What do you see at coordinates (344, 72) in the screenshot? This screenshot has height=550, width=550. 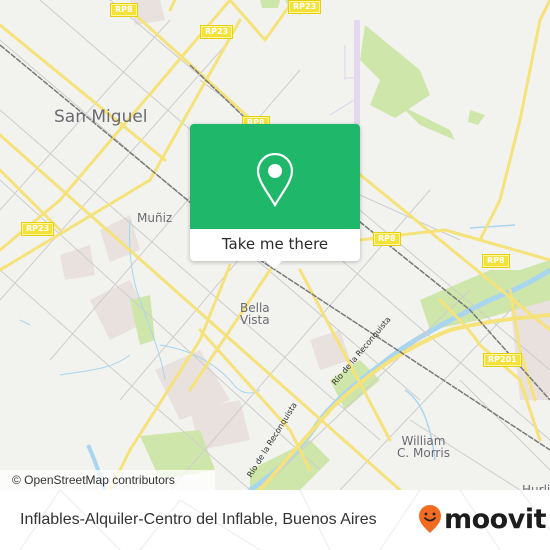 I see `airport-runway` at bounding box center [344, 72].